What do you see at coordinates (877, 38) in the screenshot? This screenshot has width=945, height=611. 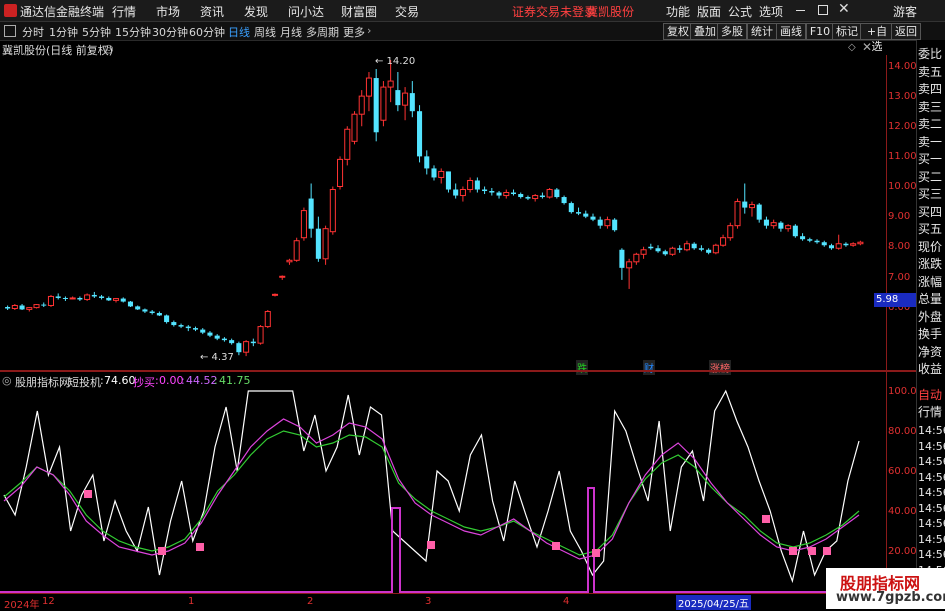 I see `add-watchlist-button: +自选` at bounding box center [877, 38].